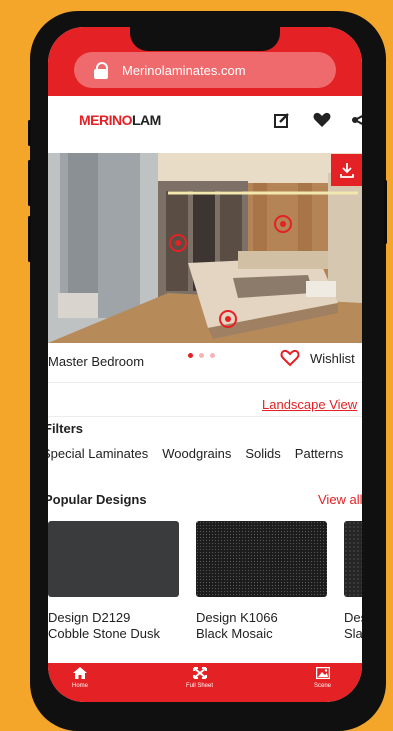 Image resolution: width=393 pixels, height=731 pixels. Describe the element at coordinates (200, 686) in the screenshot. I see `nav-full-sheet-label: Full Sheet` at that location.